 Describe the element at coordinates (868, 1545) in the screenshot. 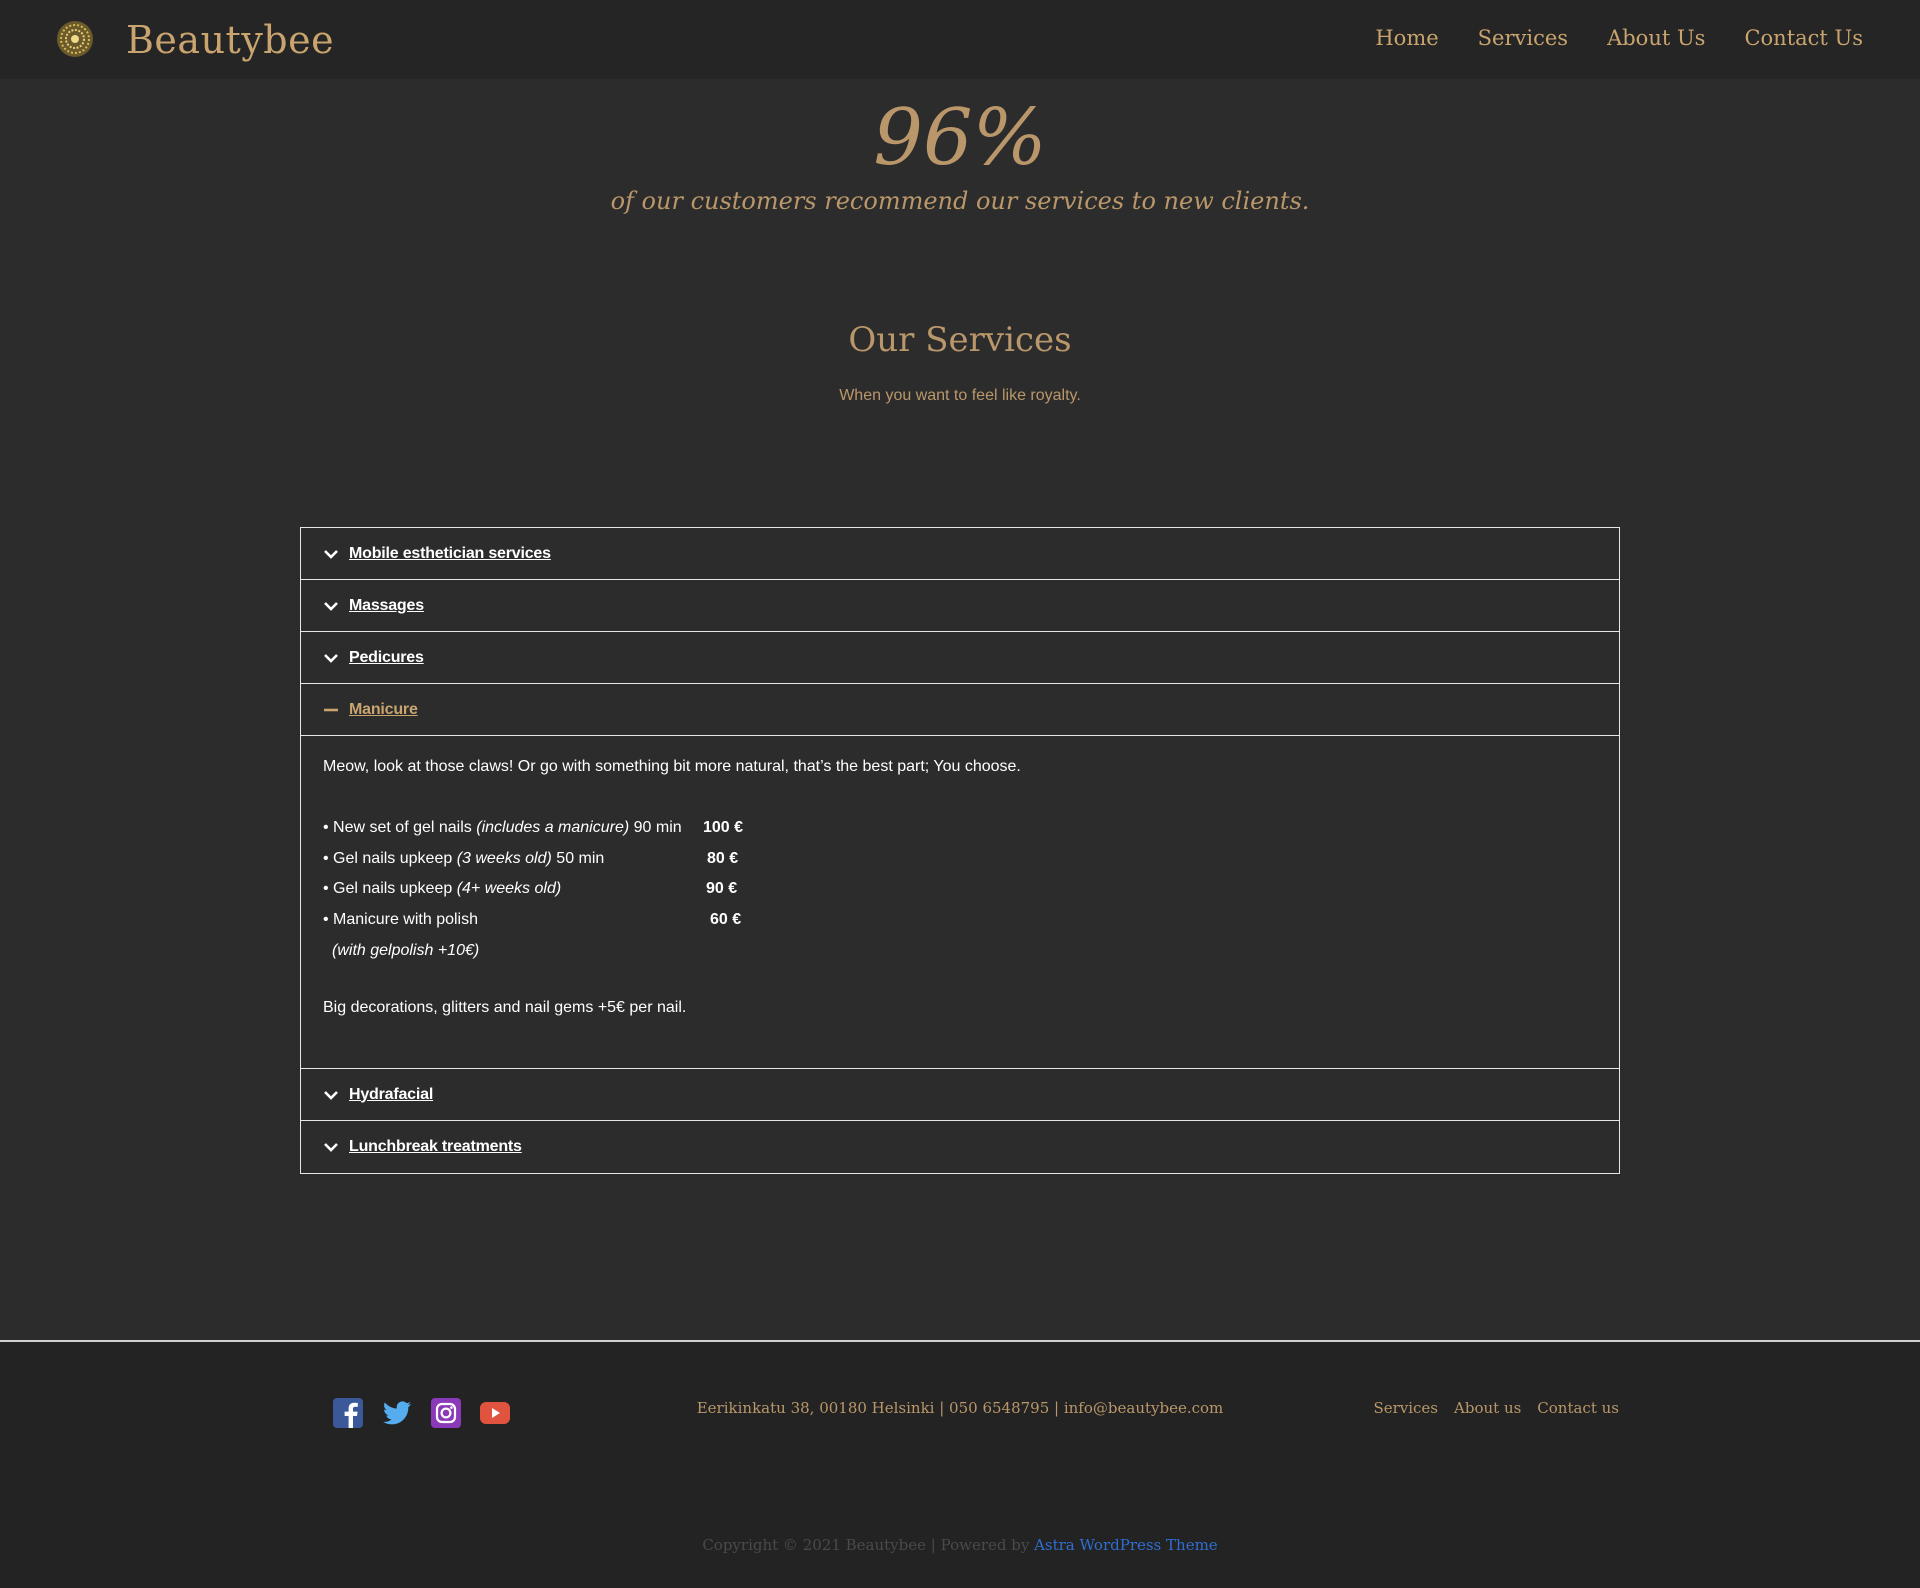

I see `copyright-text: Copyright © 2021 Beautybee | Powered by` at that location.